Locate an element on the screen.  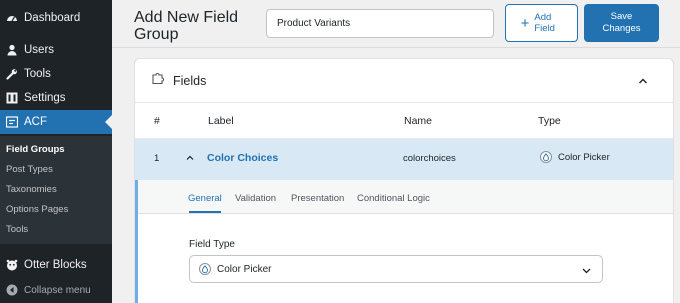
dashboard-icon is located at coordinates (12, 18).